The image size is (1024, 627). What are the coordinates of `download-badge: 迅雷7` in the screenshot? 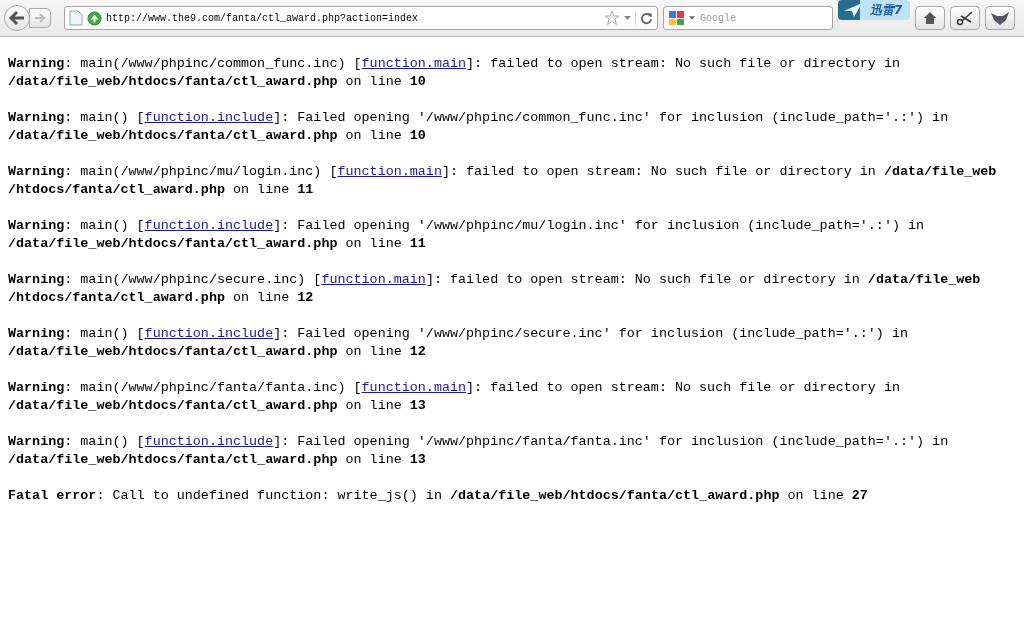 It's located at (874, 10).